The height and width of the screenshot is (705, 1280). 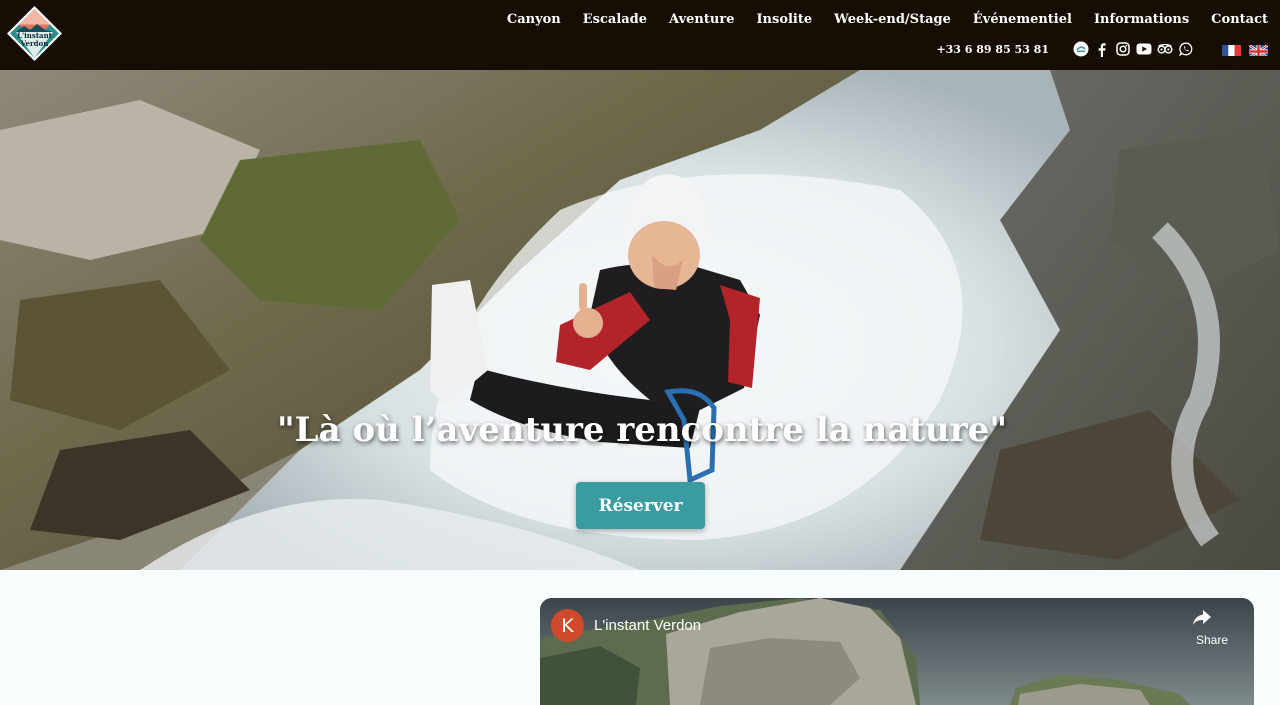 What do you see at coordinates (992, 49) in the screenshot?
I see `phone-number: +33 6 89 85 53 81` at bounding box center [992, 49].